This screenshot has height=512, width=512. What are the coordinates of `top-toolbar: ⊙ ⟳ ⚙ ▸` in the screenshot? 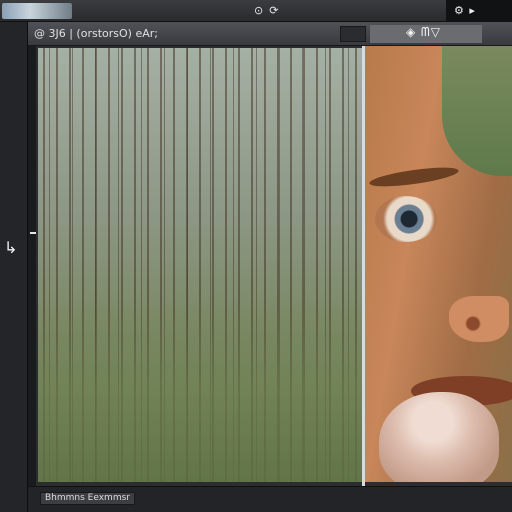 It's located at (256, 11).